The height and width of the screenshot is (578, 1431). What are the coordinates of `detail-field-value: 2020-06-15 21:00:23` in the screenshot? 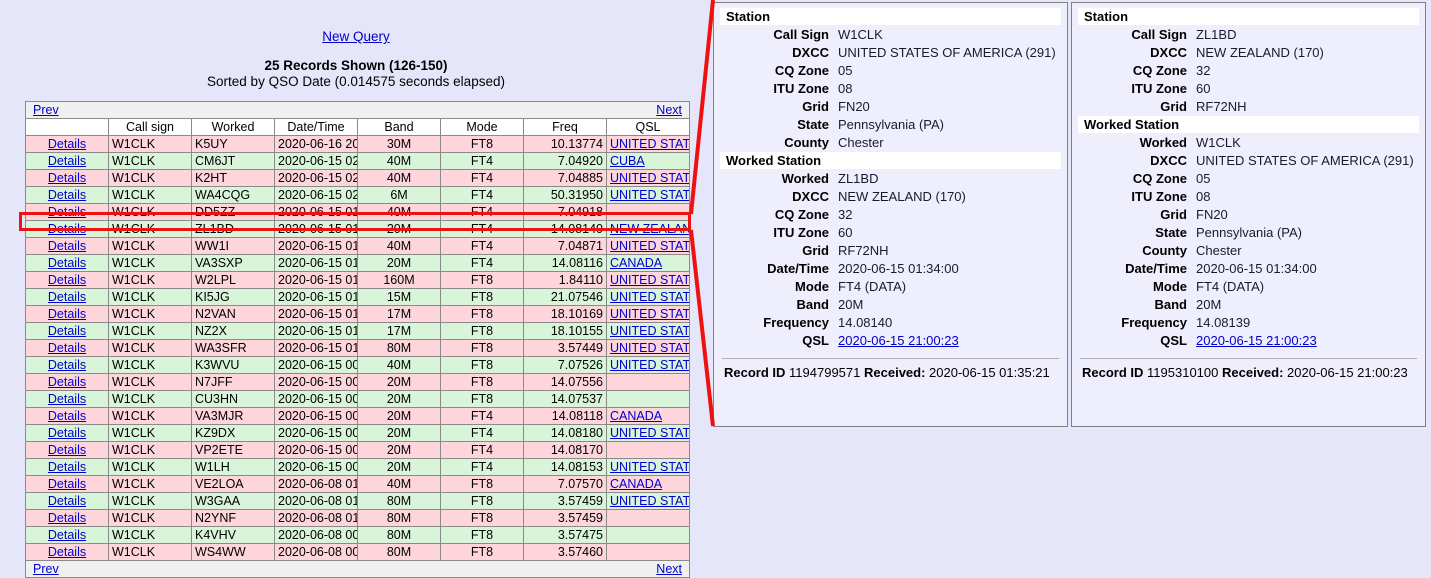 It's located at (949, 341).